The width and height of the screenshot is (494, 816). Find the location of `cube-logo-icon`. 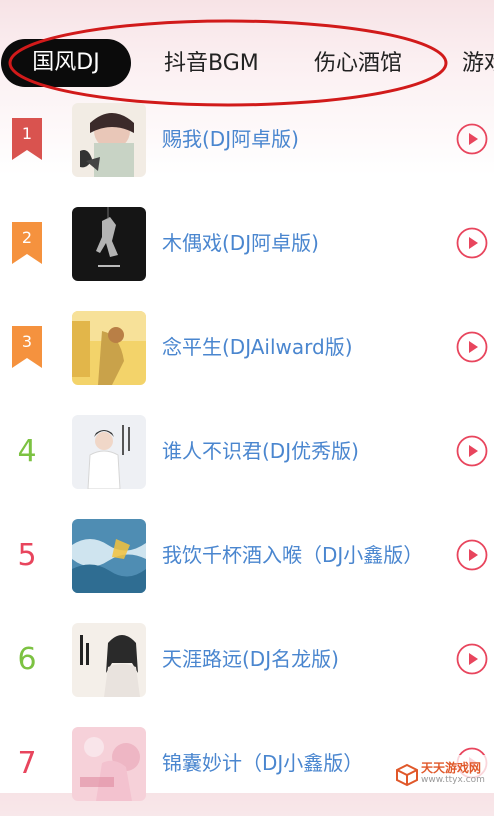

cube-logo-icon is located at coordinates (407, 775).